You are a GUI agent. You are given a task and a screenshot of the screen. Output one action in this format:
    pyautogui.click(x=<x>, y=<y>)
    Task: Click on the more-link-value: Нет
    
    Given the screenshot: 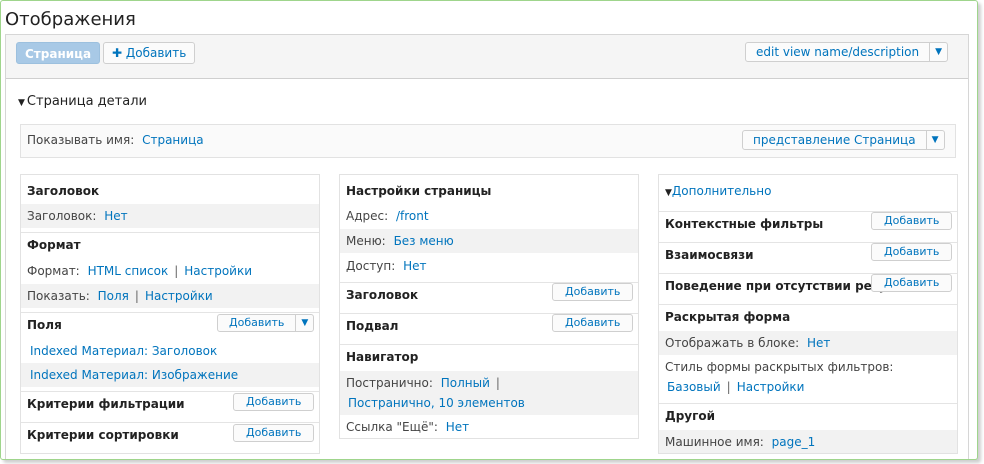 What is the action you would take?
    pyautogui.click(x=457, y=427)
    